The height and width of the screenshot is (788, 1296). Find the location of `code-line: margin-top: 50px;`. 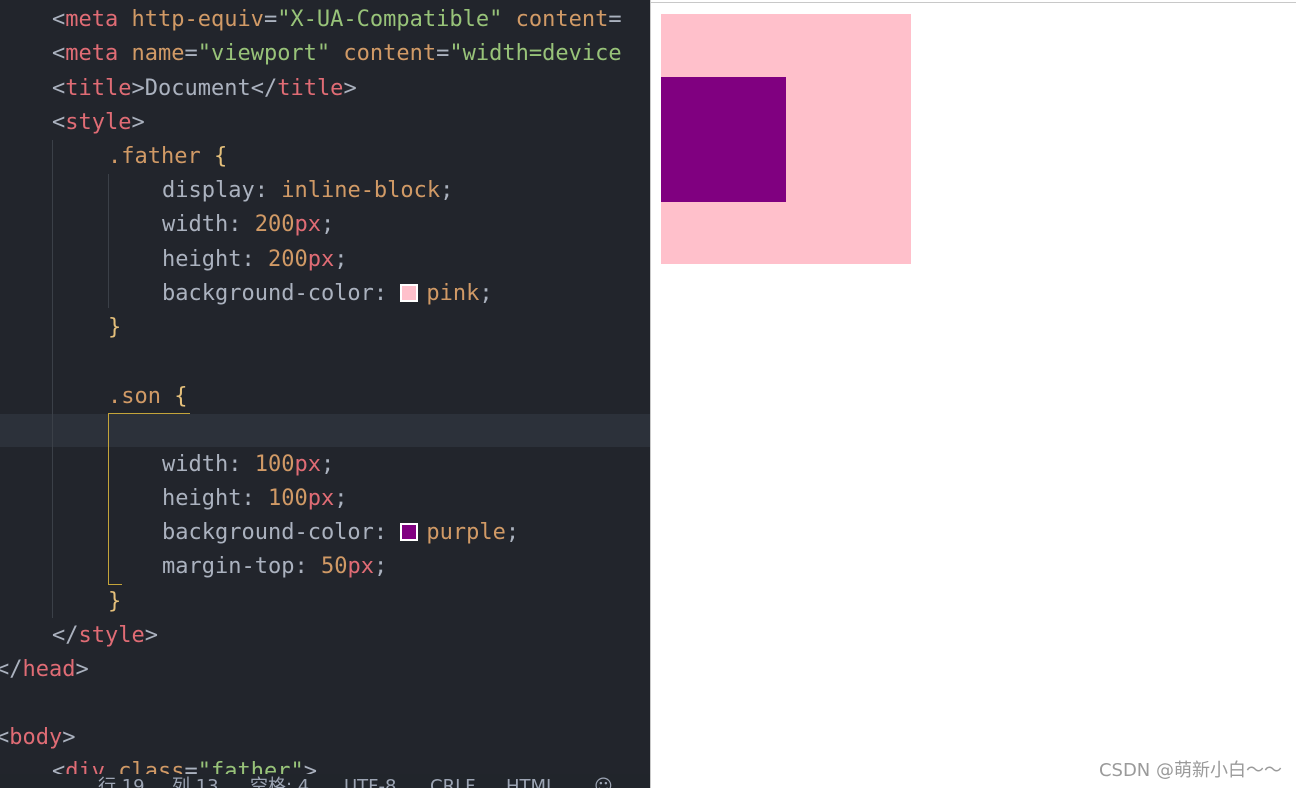

code-line: margin-top: 50px; is located at coordinates (274, 567).